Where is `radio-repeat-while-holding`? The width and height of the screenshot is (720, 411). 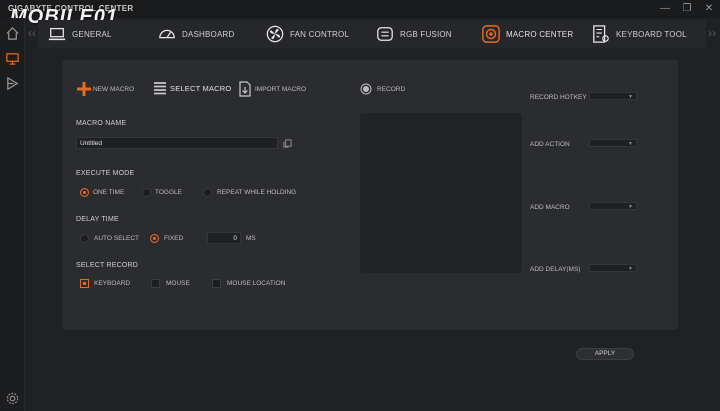
radio-repeat-while-holding is located at coordinates (207, 192).